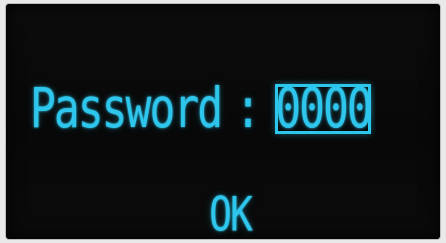 The image size is (446, 243). I want to click on ok-button-label: OK, so click(231, 212).